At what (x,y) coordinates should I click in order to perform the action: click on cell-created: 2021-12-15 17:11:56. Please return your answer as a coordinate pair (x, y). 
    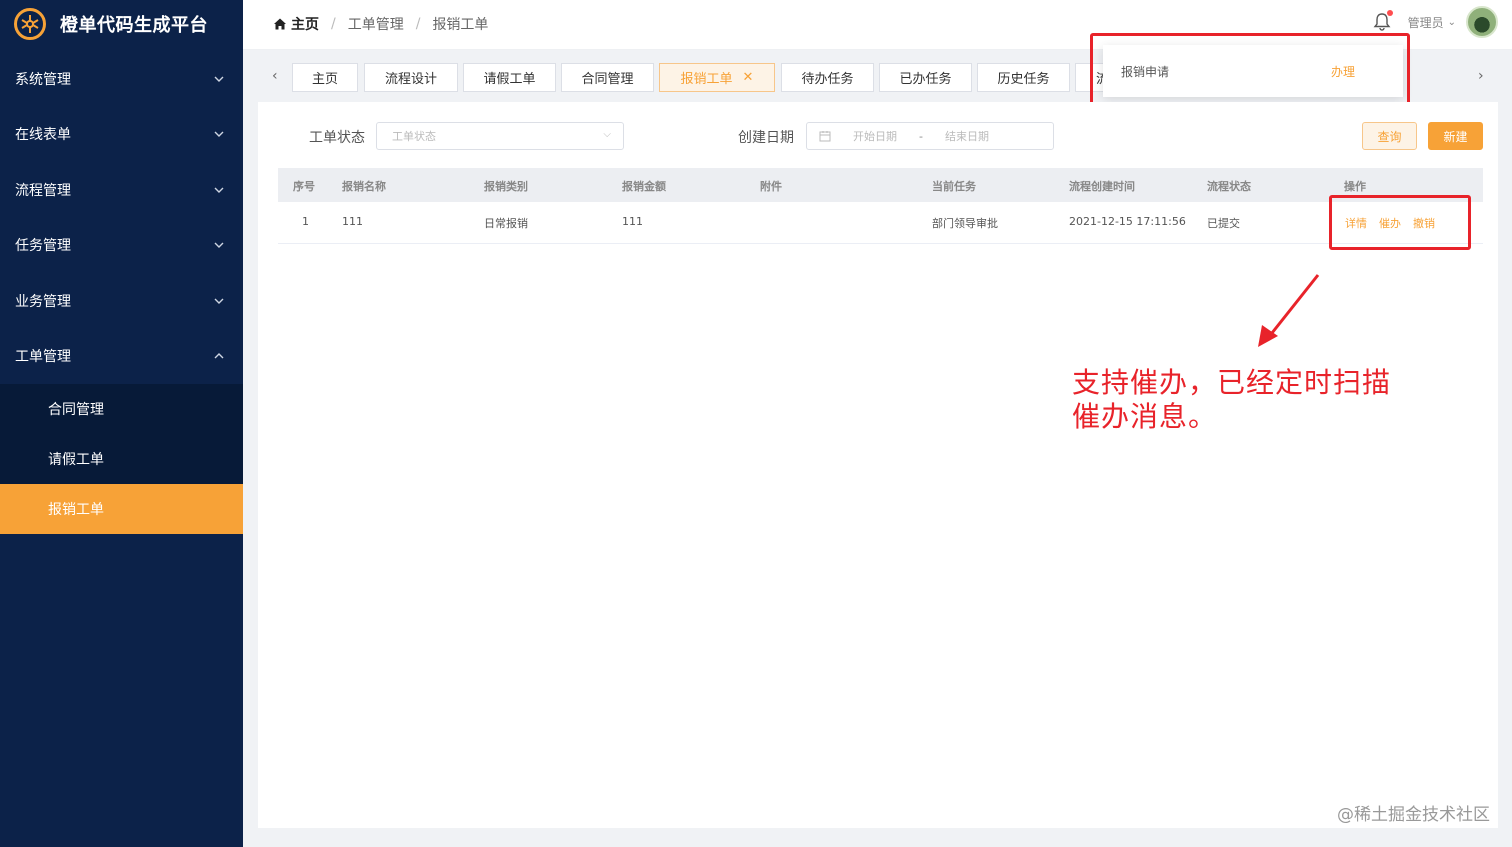
    Looking at the image, I should click on (1127, 221).